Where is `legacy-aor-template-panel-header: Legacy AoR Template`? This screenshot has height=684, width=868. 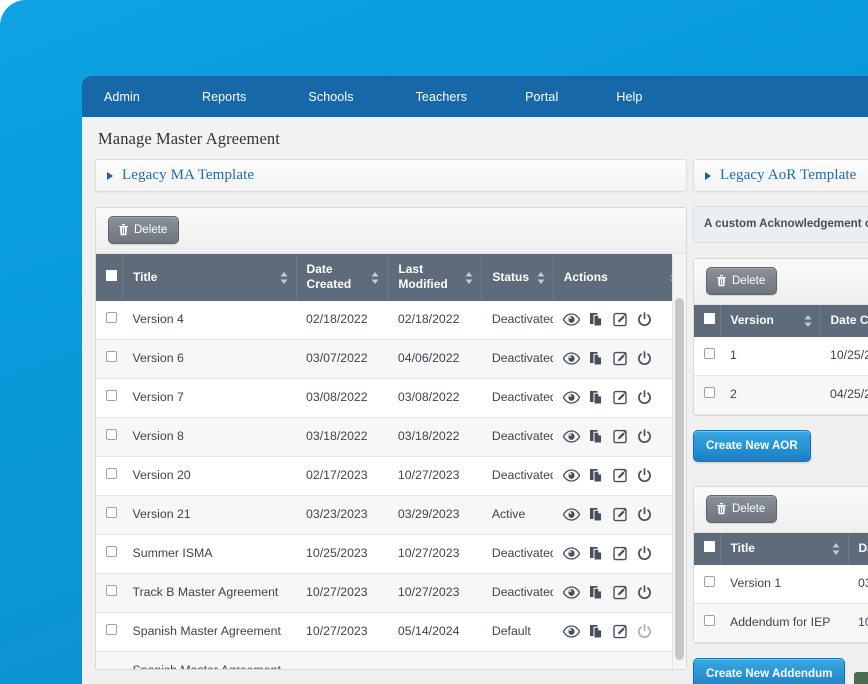 legacy-aor-template-panel-header: Legacy AoR Template is located at coordinates (780, 175).